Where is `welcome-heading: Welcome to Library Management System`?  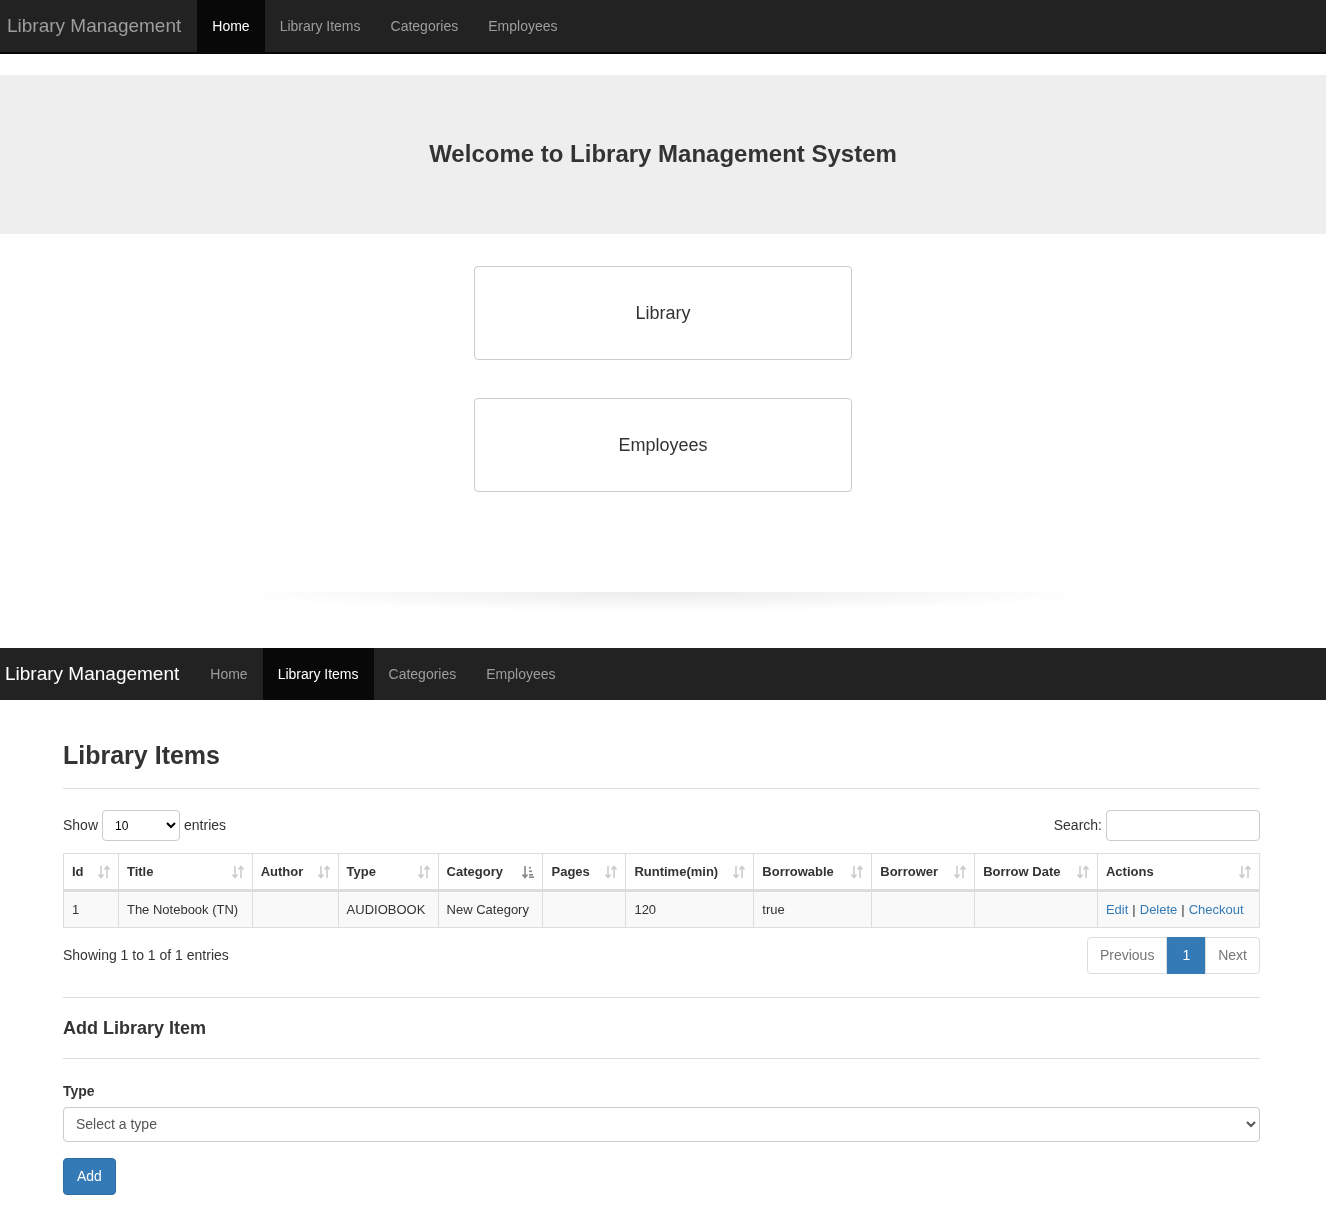
welcome-heading: Welcome to Library Management System is located at coordinates (663, 154).